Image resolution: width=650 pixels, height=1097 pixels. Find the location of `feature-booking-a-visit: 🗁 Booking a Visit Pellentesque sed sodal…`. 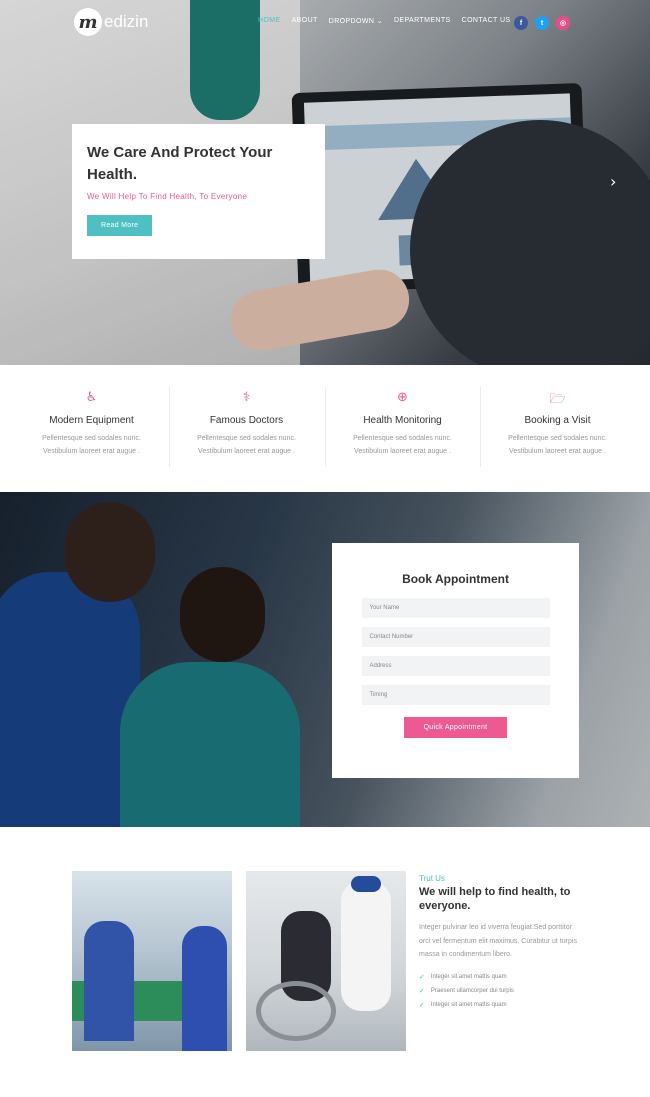

feature-booking-a-visit: 🗁 Booking a Visit Pellentesque sed sodal… is located at coordinates (557, 424).